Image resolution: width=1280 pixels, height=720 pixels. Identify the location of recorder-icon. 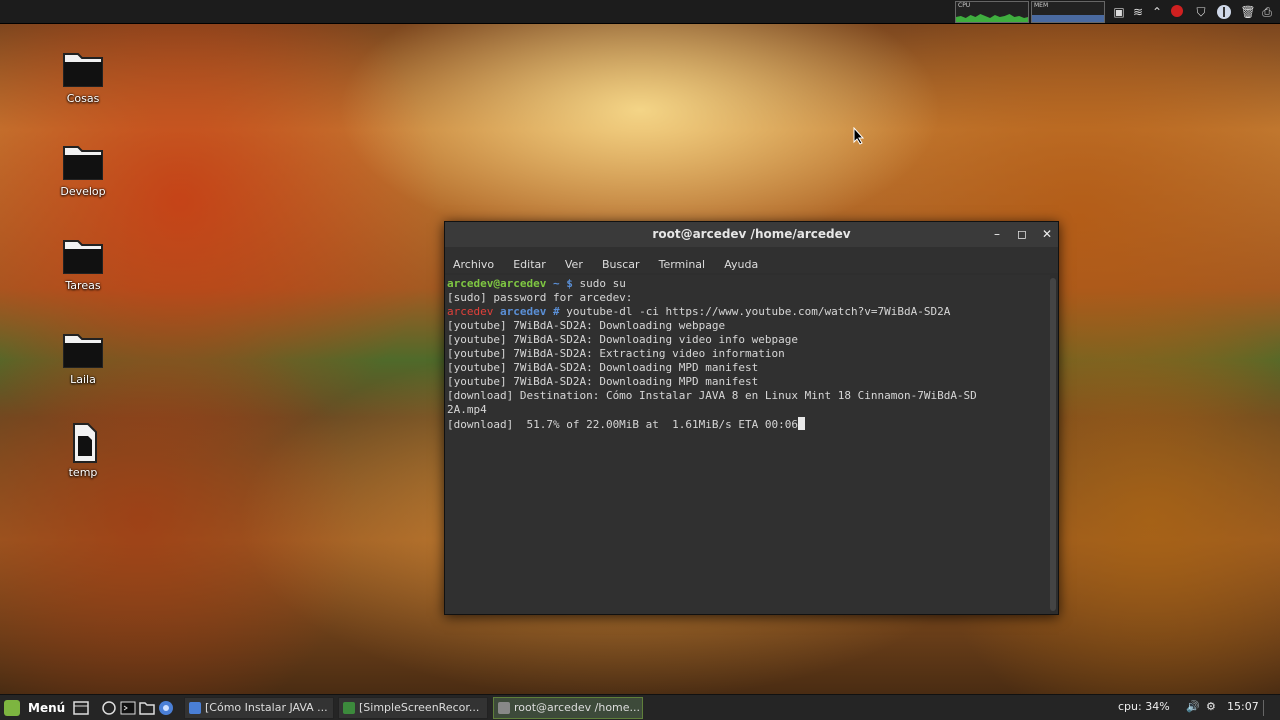
(349, 708).